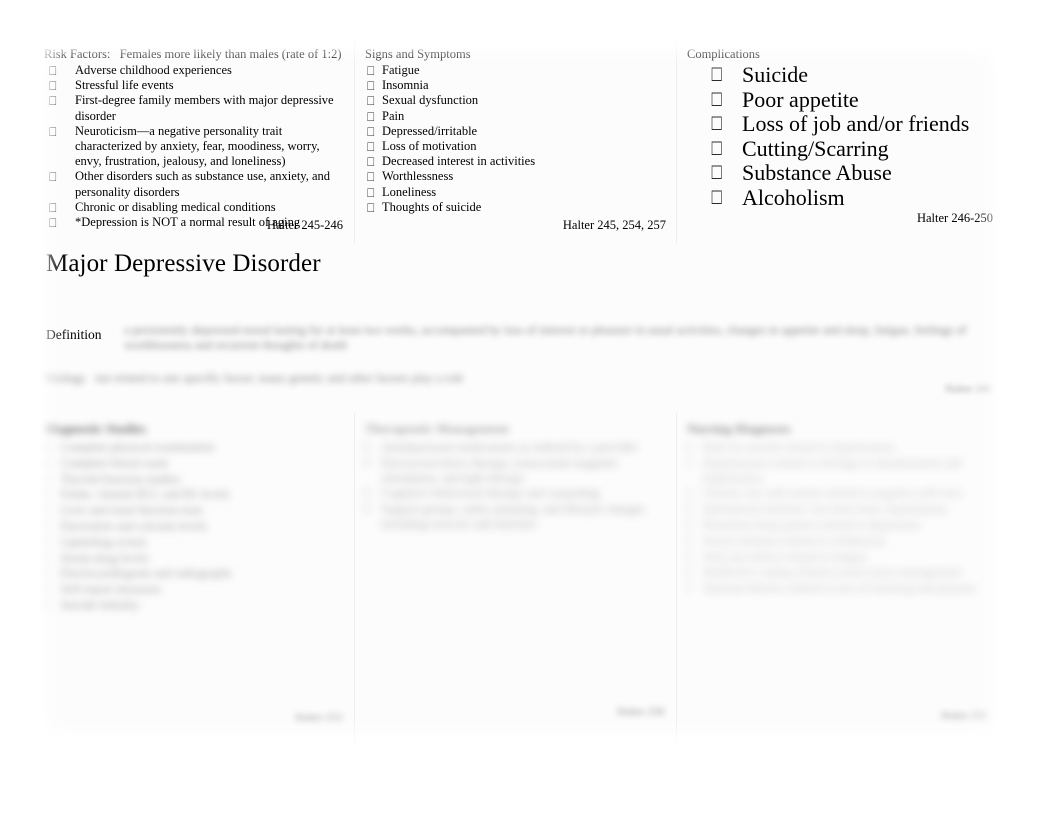 The height and width of the screenshot is (822, 1062). I want to click on list-item: ⎕ Insomnia, so click(515, 85).